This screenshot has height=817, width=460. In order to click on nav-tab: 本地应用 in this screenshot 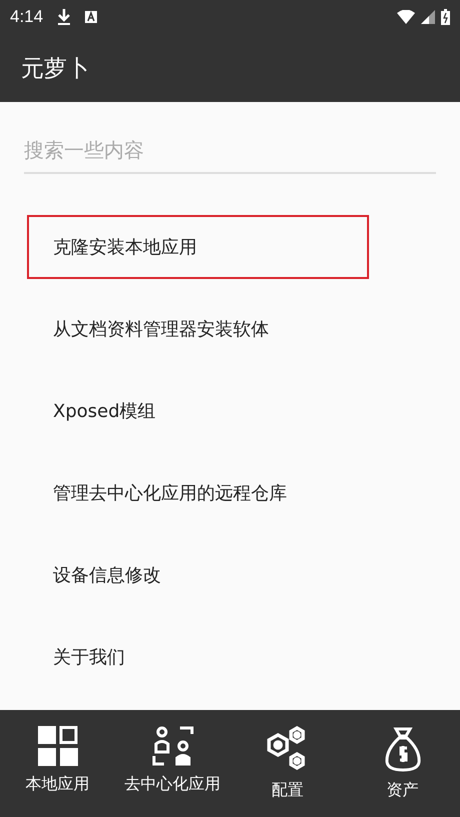, I will do `click(57, 763)`.